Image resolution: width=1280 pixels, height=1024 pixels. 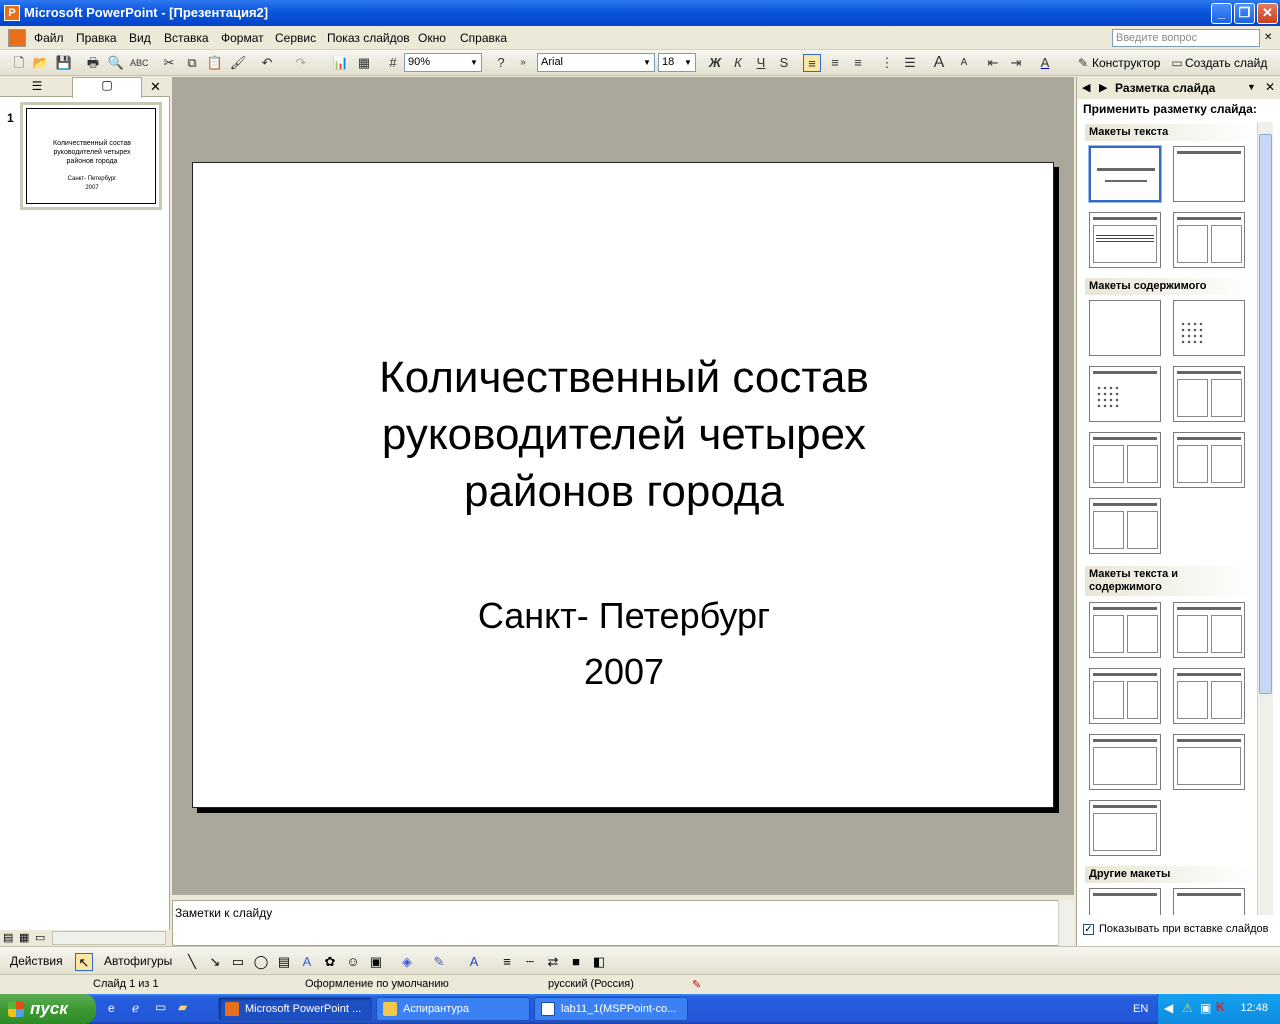 I want to click on menu-insert: Вставка, so click(x=186, y=38).